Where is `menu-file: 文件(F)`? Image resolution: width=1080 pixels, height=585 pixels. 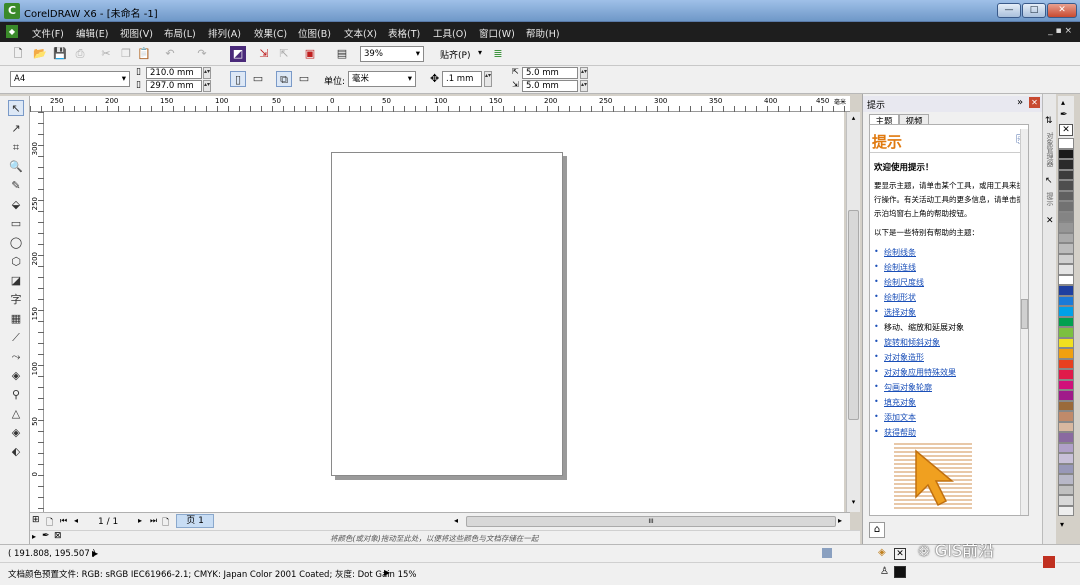 menu-file: 文件(F) is located at coordinates (48, 33).